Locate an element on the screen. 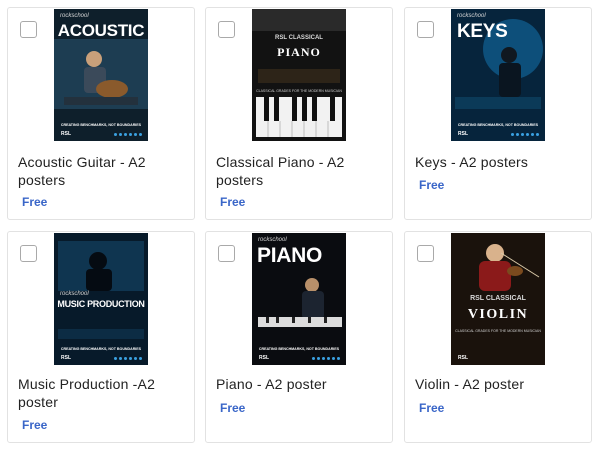 This screenshot has width=600, height=450. poster-heading: ACOUSTIC is located at coordinates (101, 30).